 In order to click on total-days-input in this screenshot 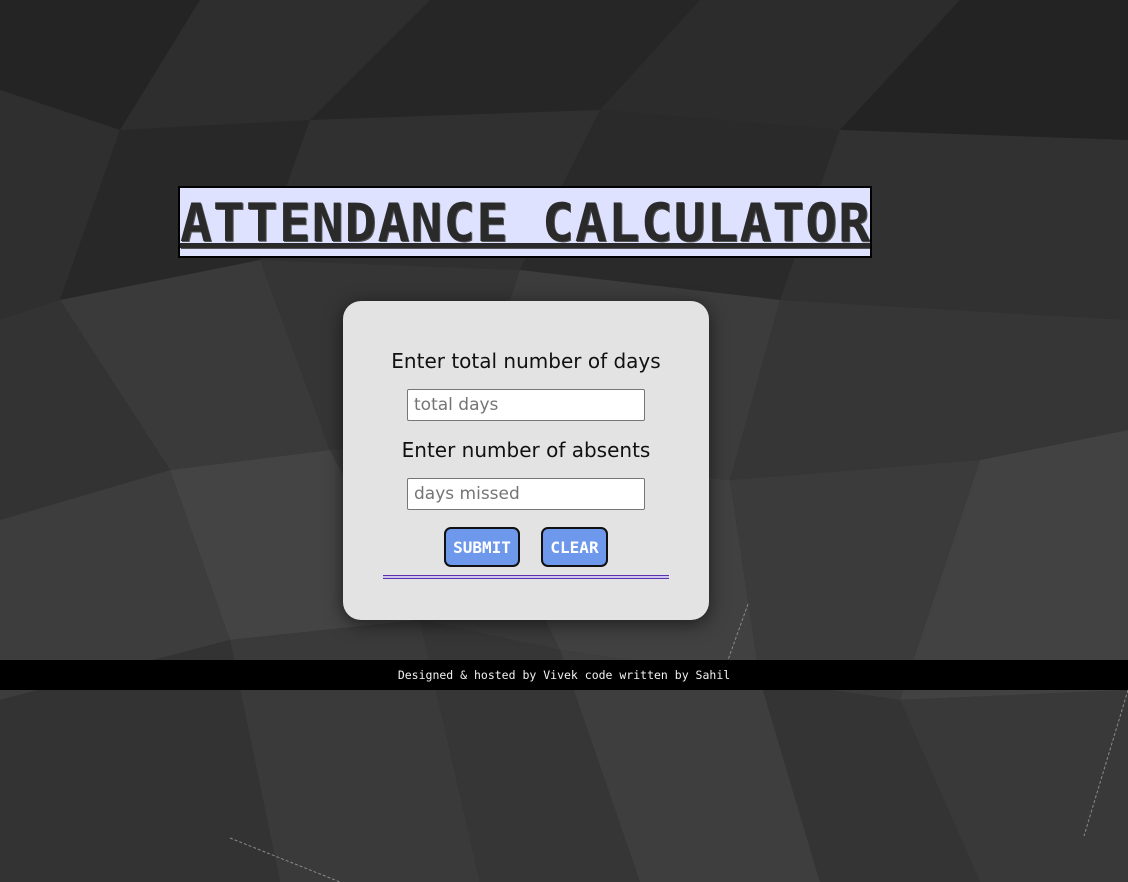, I will do `click(526, 405)`.